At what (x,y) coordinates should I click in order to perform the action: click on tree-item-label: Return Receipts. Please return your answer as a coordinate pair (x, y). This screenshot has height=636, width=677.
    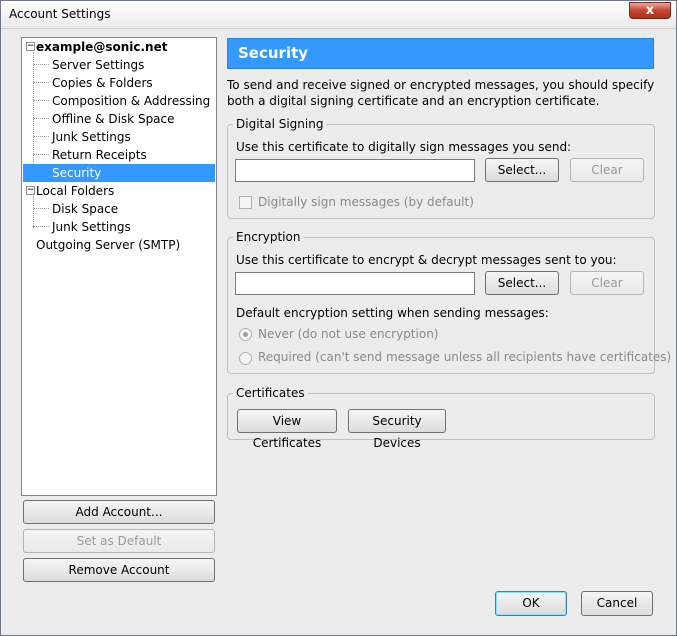
    Looking at the image, I should click on (99, 155).